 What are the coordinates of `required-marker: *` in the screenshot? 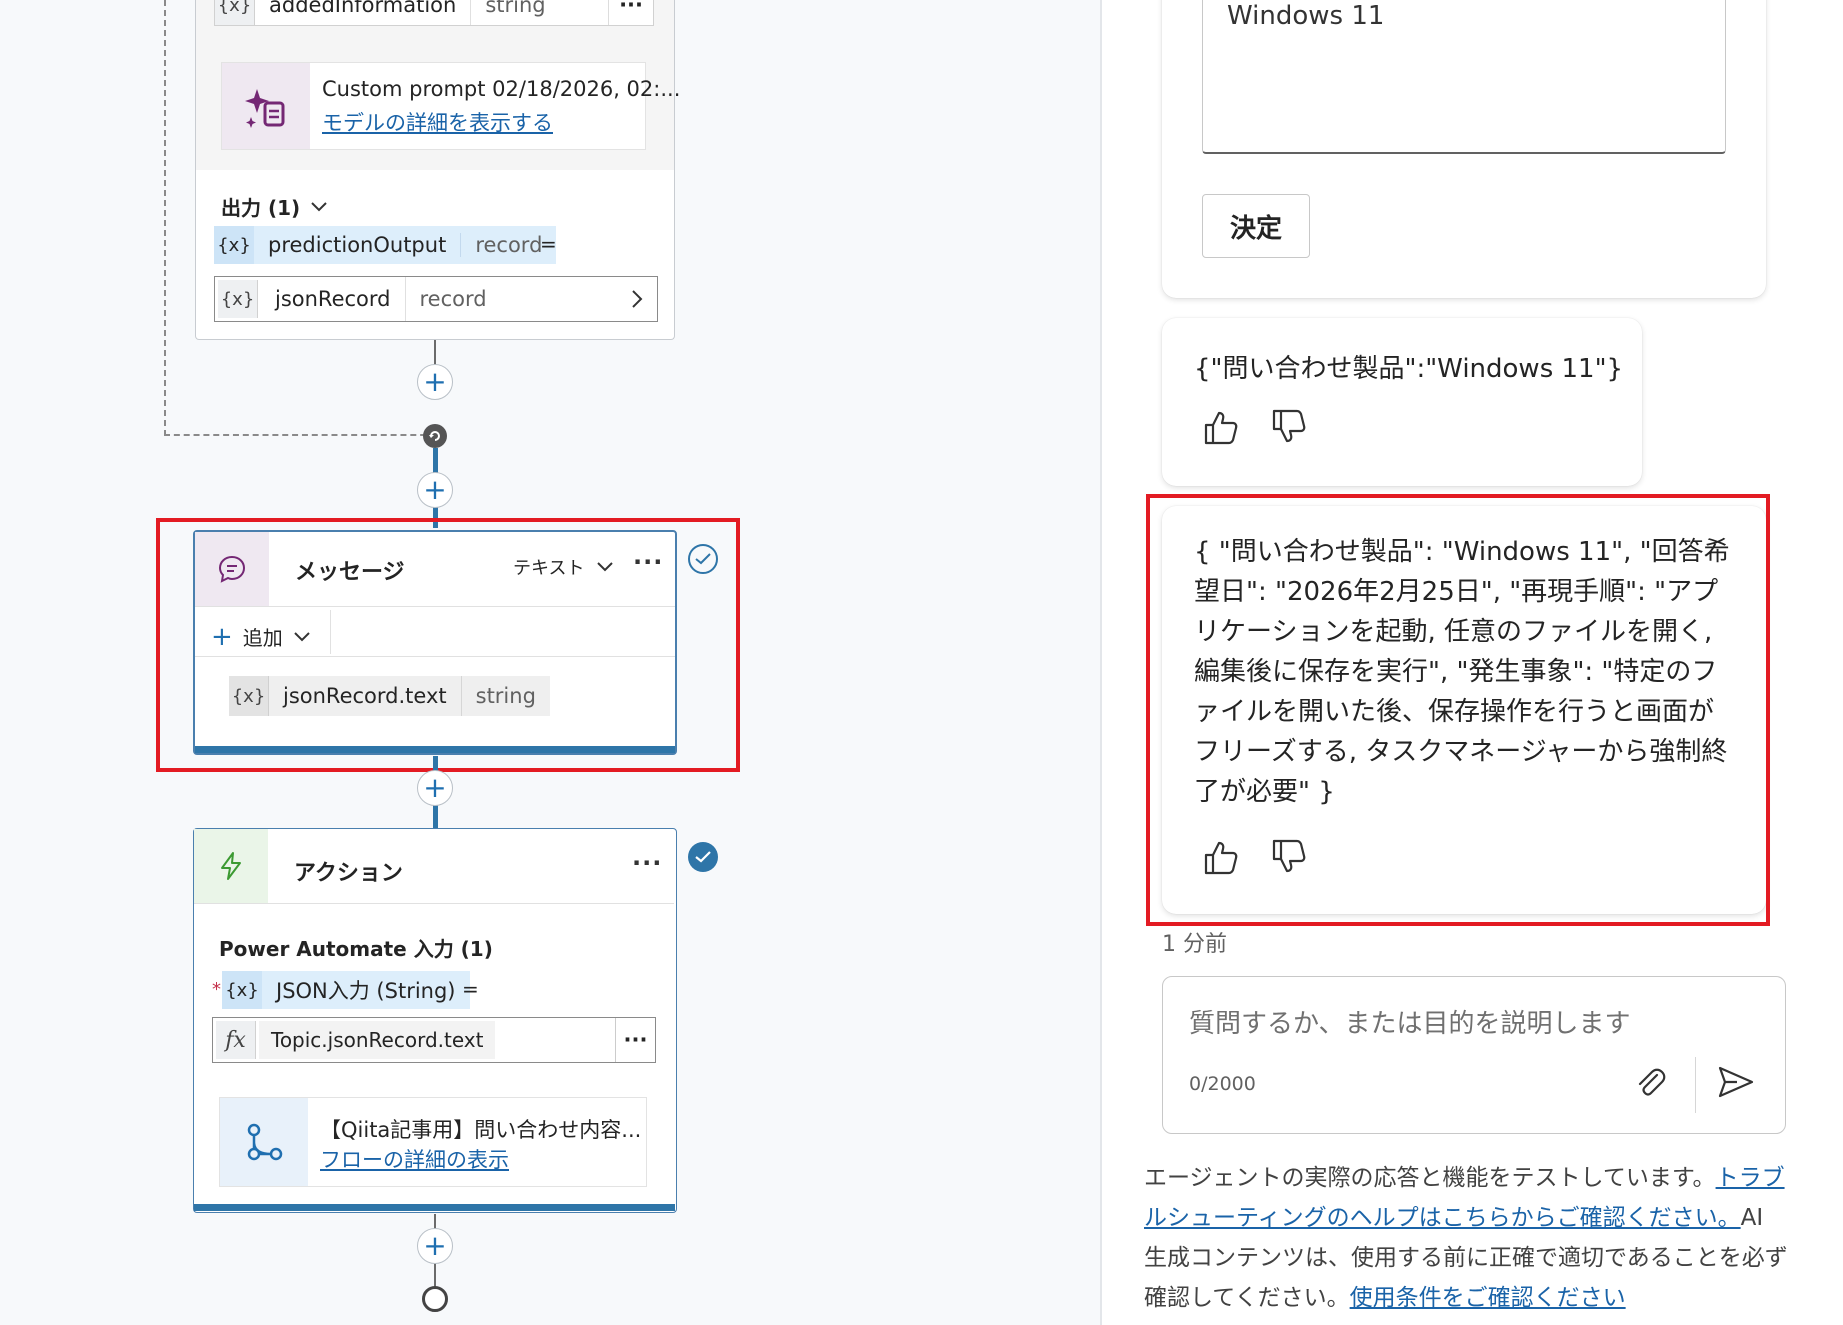 It's located at (216, 989).